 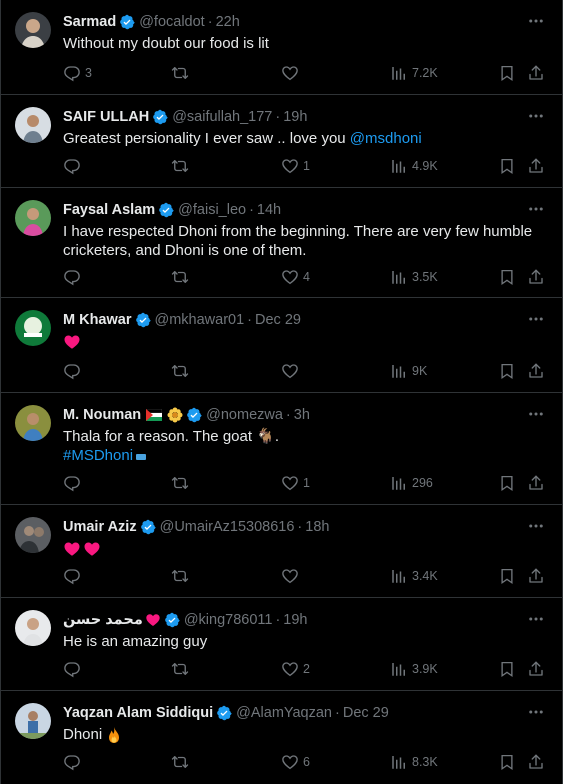 What do you see at coordinates (138, 713) in the screenshot?
I see `author-name: Yaqzan Alam Siddiqui` at bounding box center [138, 713].